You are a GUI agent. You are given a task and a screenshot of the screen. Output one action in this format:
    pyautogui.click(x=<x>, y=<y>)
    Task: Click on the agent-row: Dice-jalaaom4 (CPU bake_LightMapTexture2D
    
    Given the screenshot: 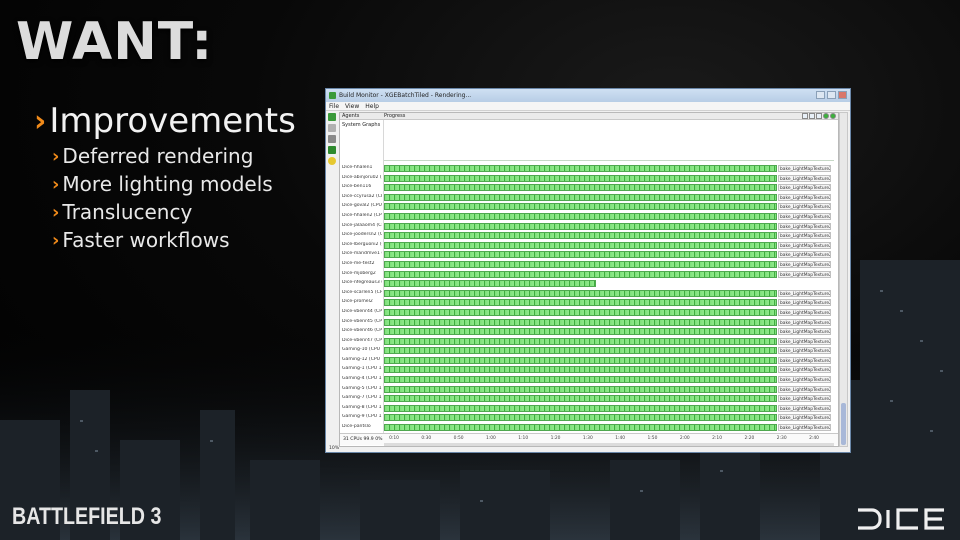 What is the action you would take?
    pyautogui.click(x=589, y=227)
    